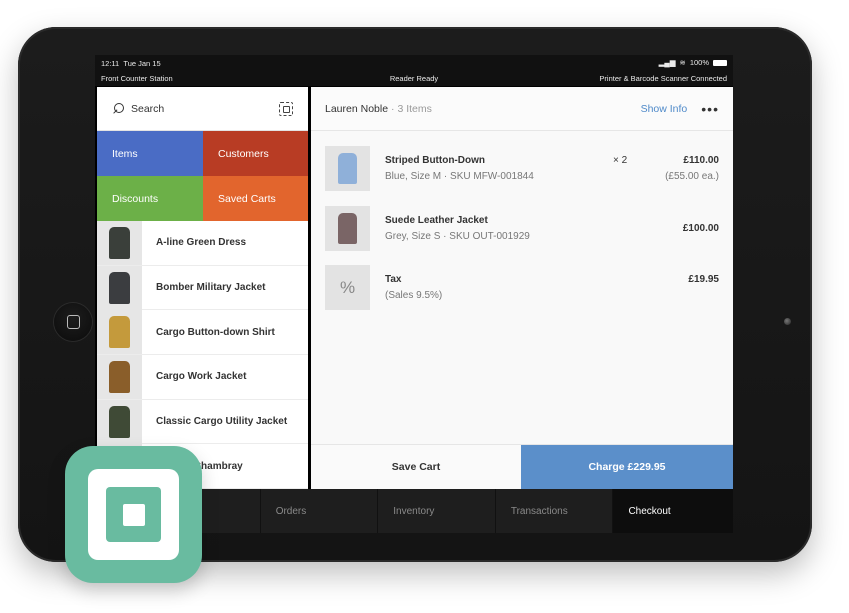 The image size is (849, 613). I want to click on line-price: £19.95, so click(703, 279).